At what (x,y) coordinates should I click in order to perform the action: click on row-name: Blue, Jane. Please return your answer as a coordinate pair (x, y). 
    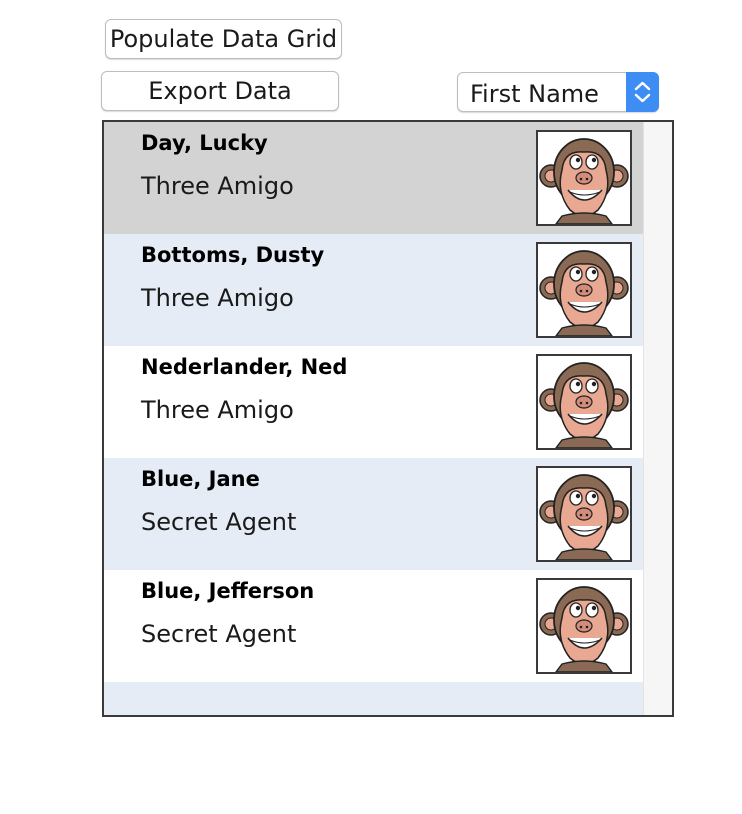
    Looking at the image, I should click on (200, 479).